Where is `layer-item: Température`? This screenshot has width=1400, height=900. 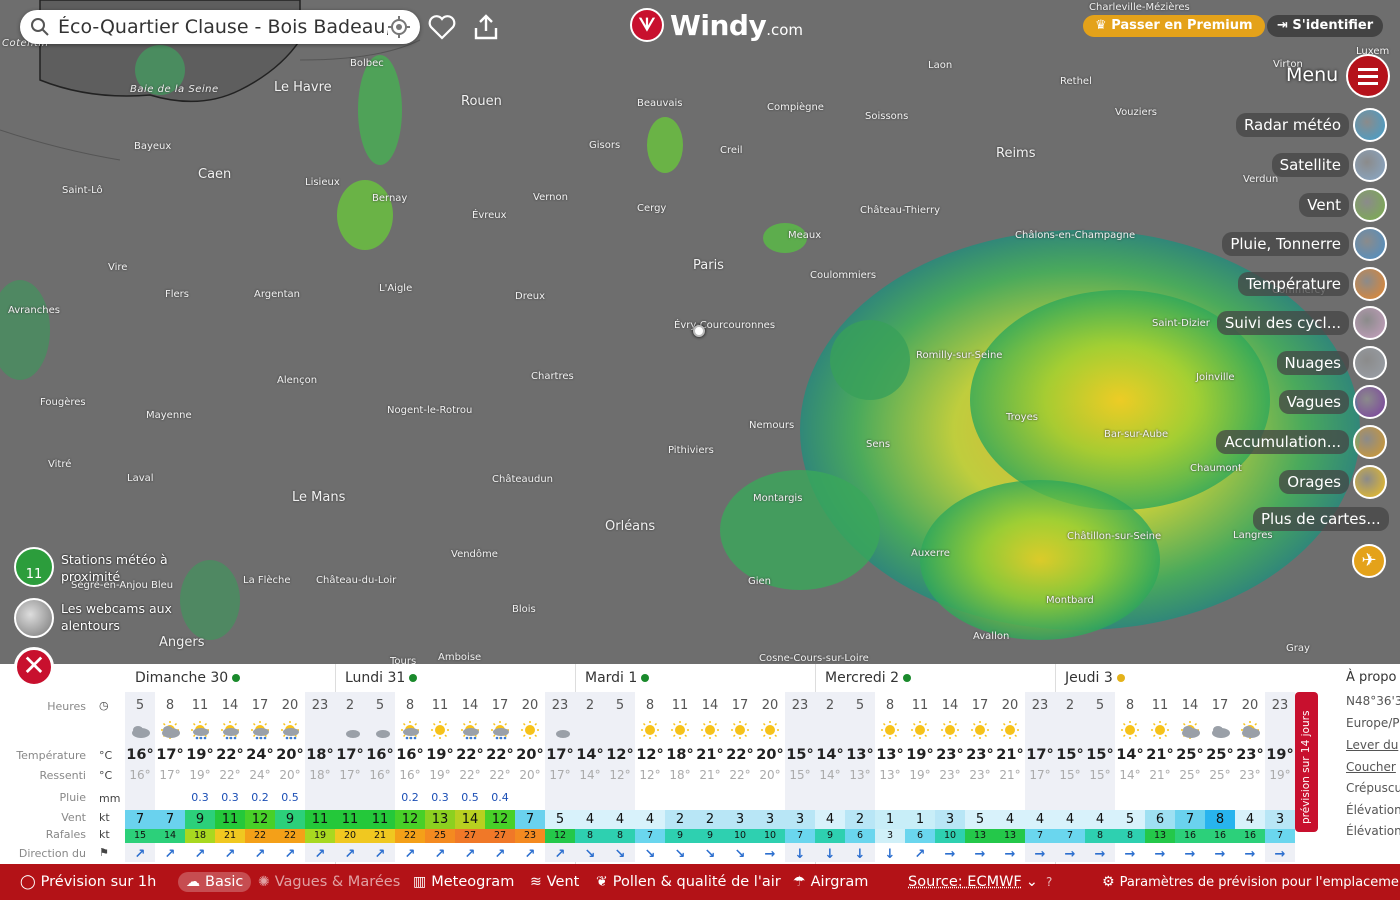 layer-item: Température is located at coordinates (1312, 284).